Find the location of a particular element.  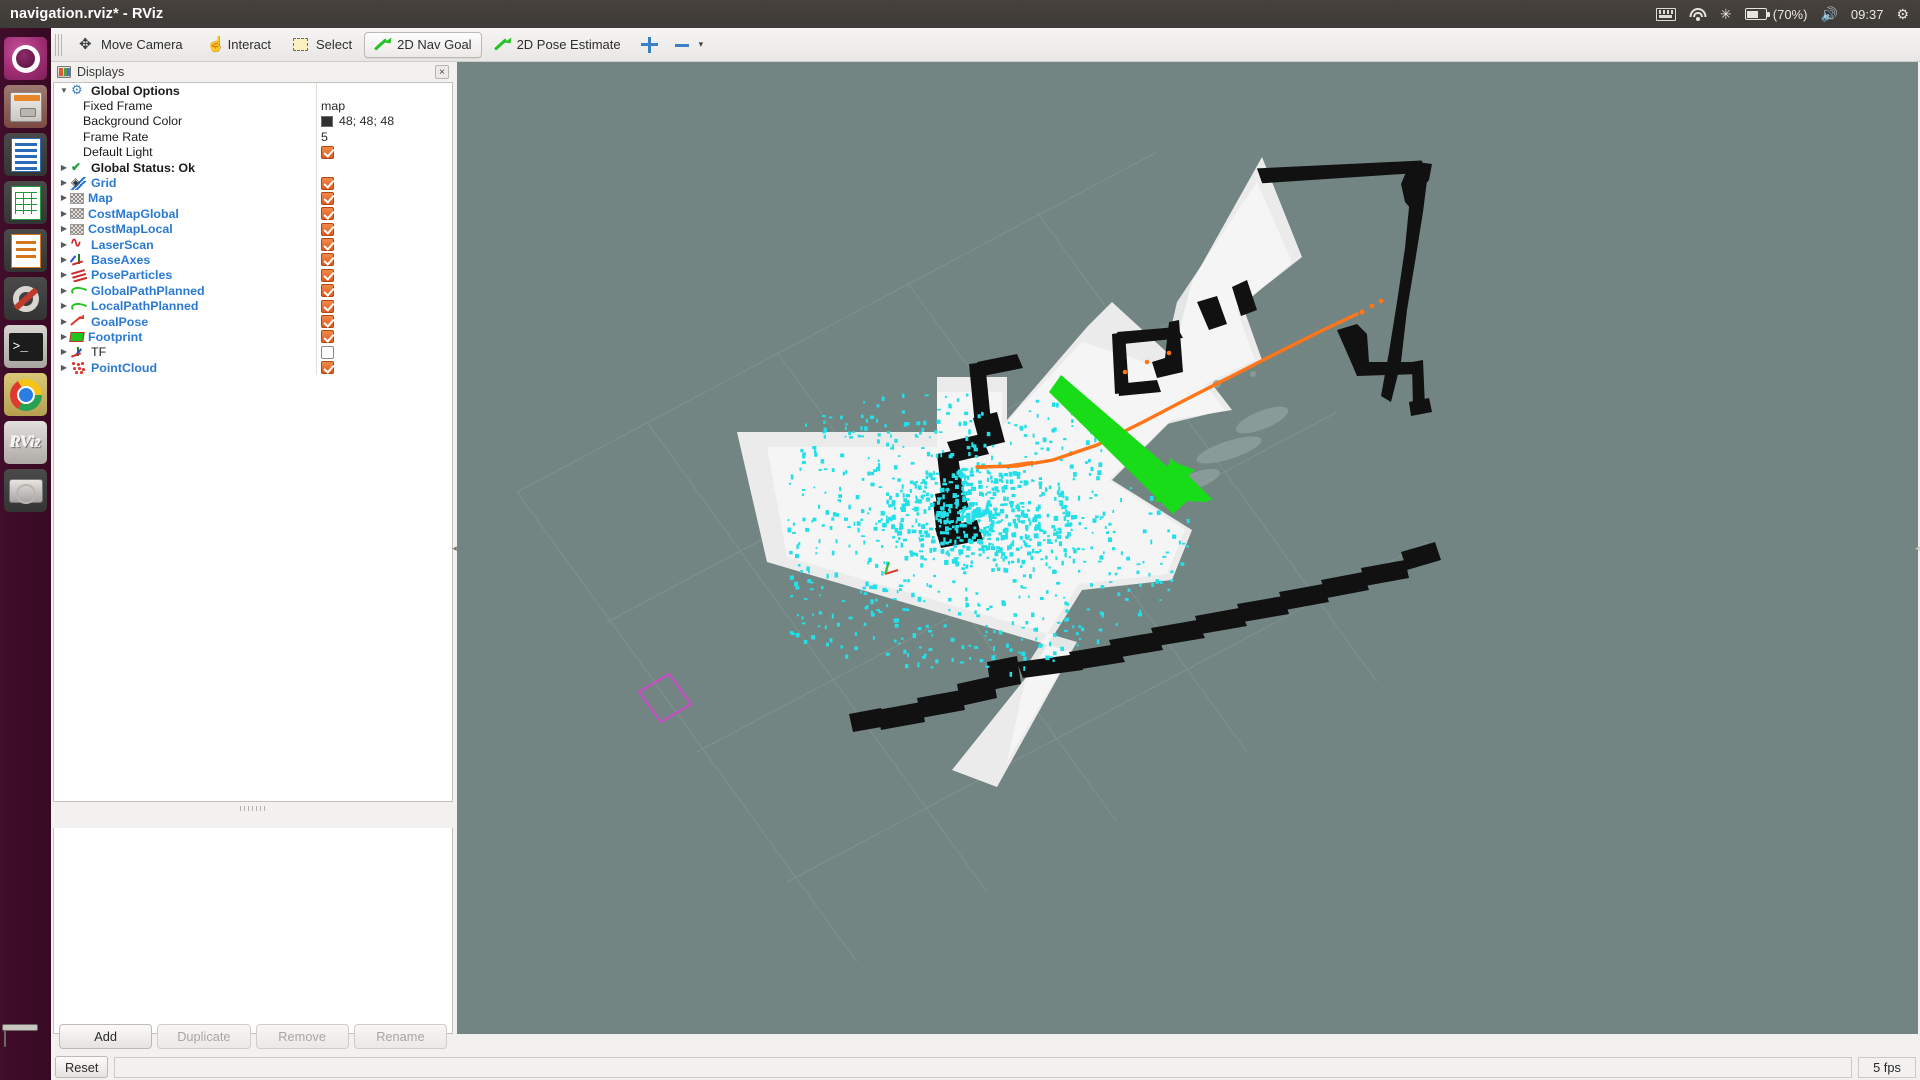

toolbar-drag-handle is located at coordinates (58, 44).